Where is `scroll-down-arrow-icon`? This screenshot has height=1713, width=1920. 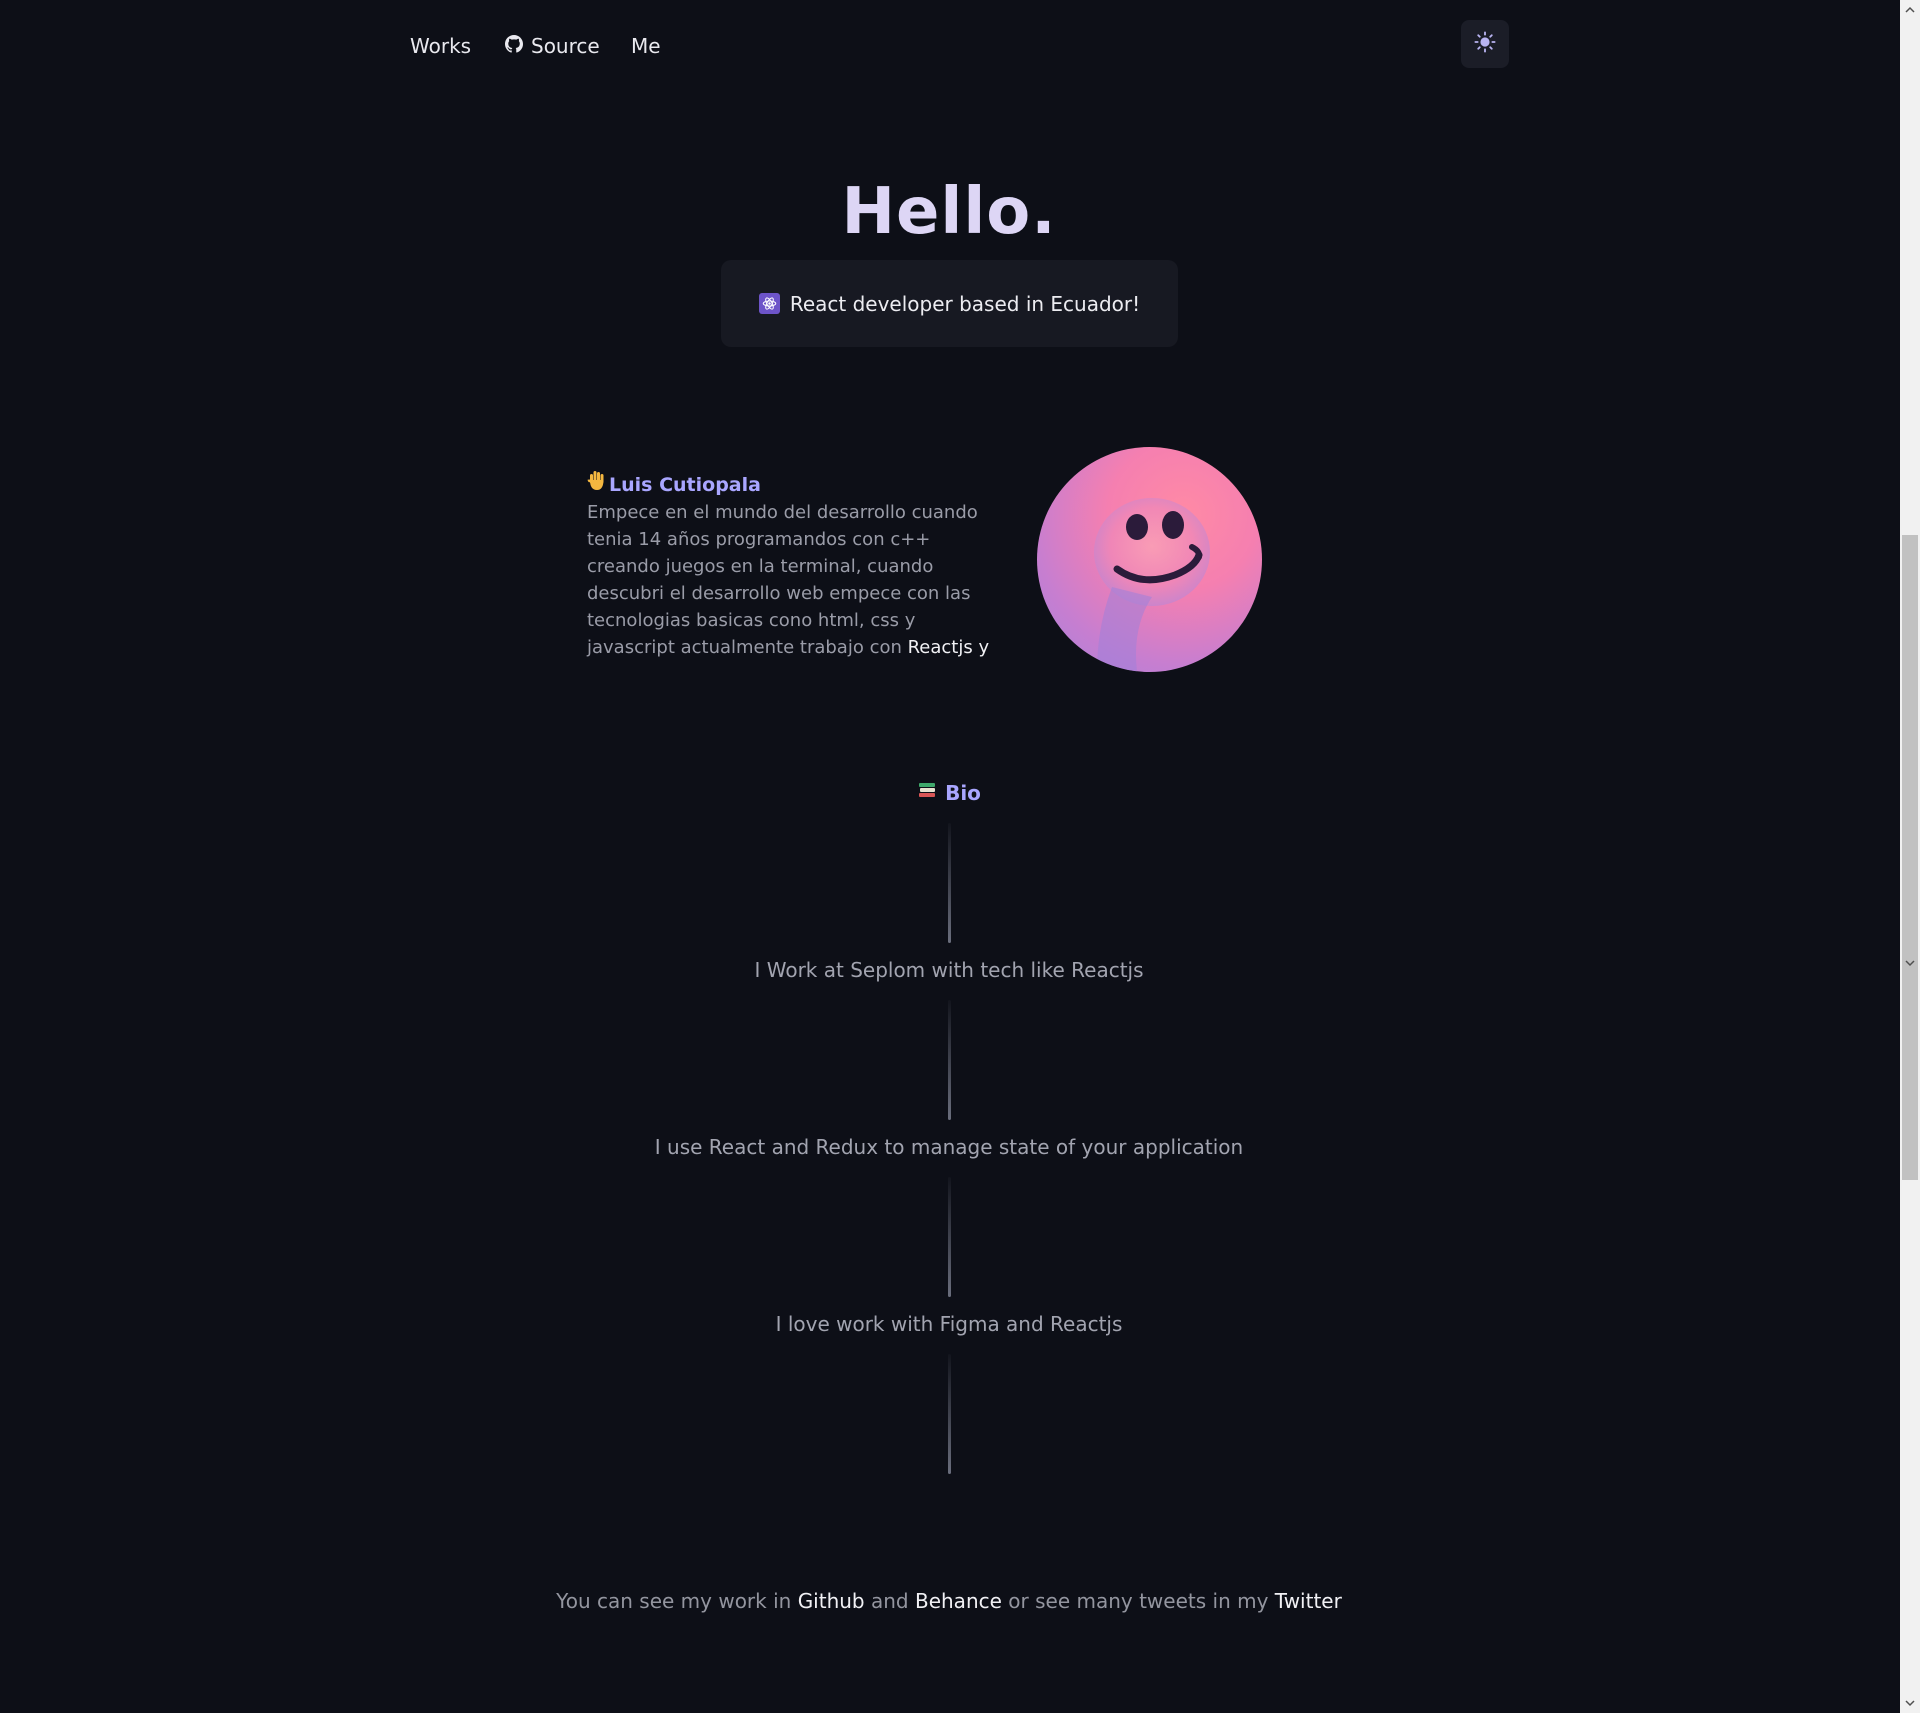 scroll-down-arrow-icon is located at coordinates (1910, 1703).